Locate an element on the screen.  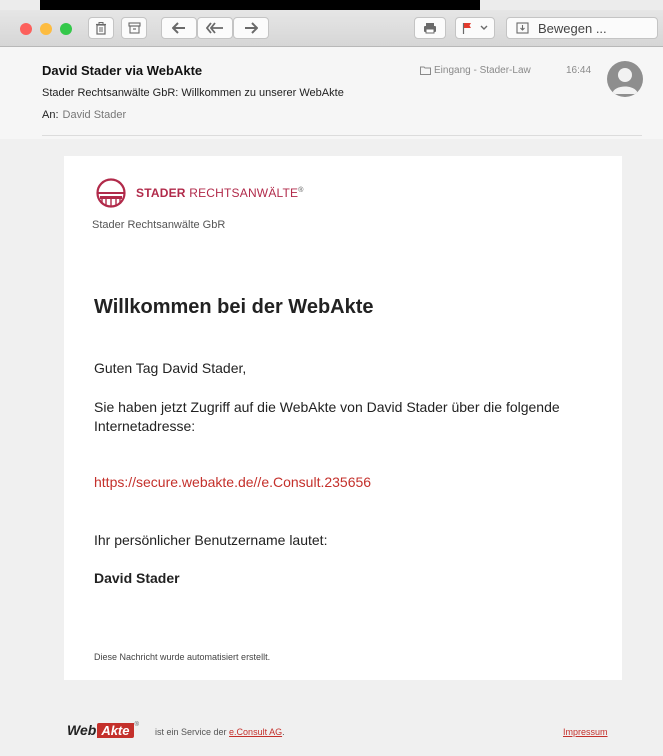
delete-button is located at coordinates (101, 28).